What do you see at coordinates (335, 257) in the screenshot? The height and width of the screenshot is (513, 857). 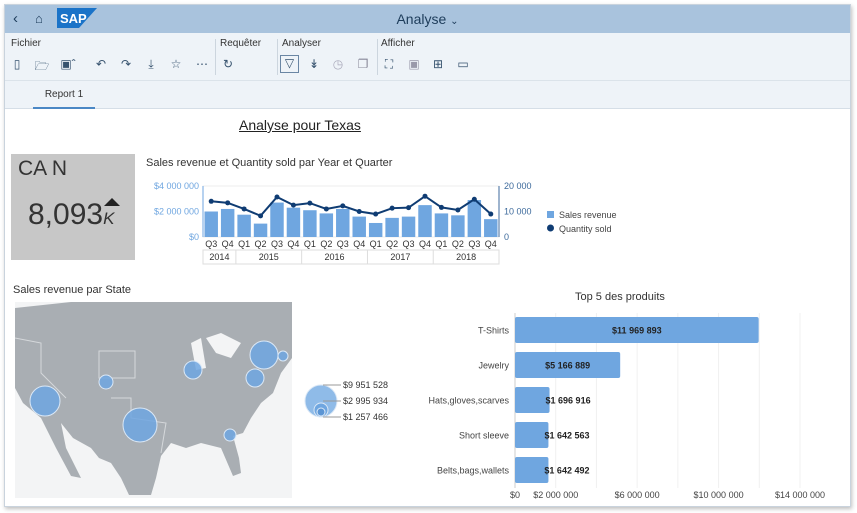 I see `year-label: 2016` at bounding box center [335, 257].